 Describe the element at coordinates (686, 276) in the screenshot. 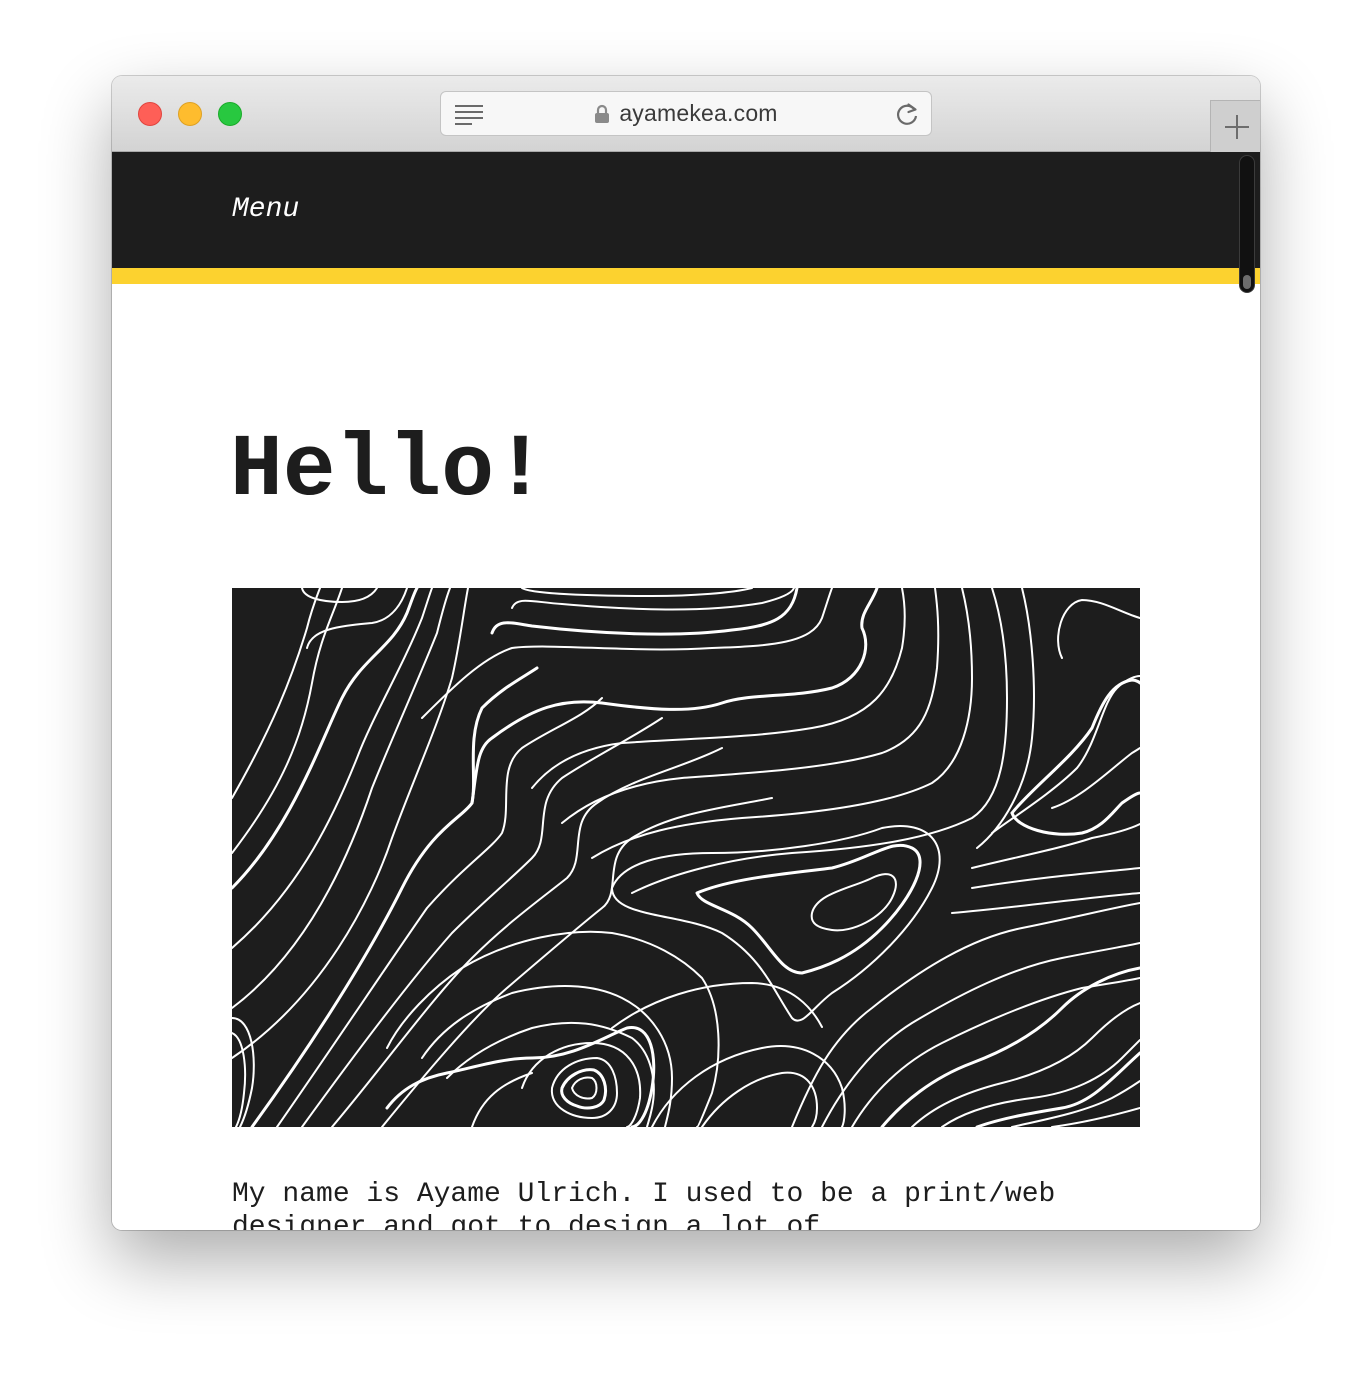

I see `accent-stripe` at that location.